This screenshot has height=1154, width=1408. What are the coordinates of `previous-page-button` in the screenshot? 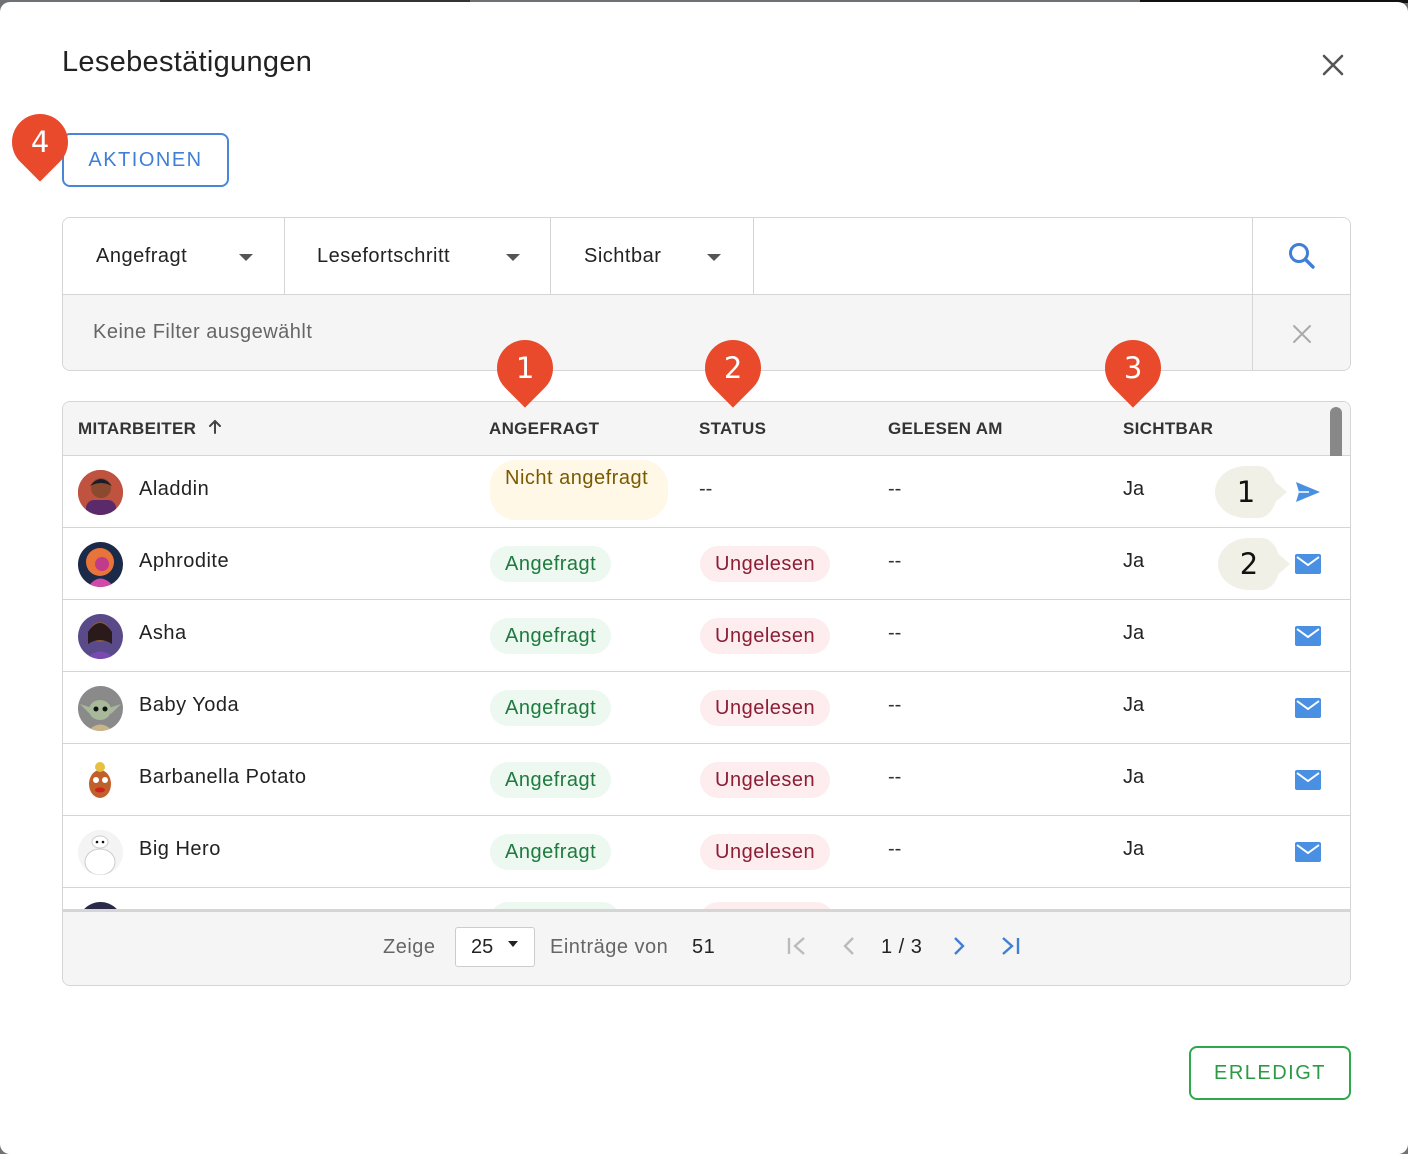 It's located at (849, 946).